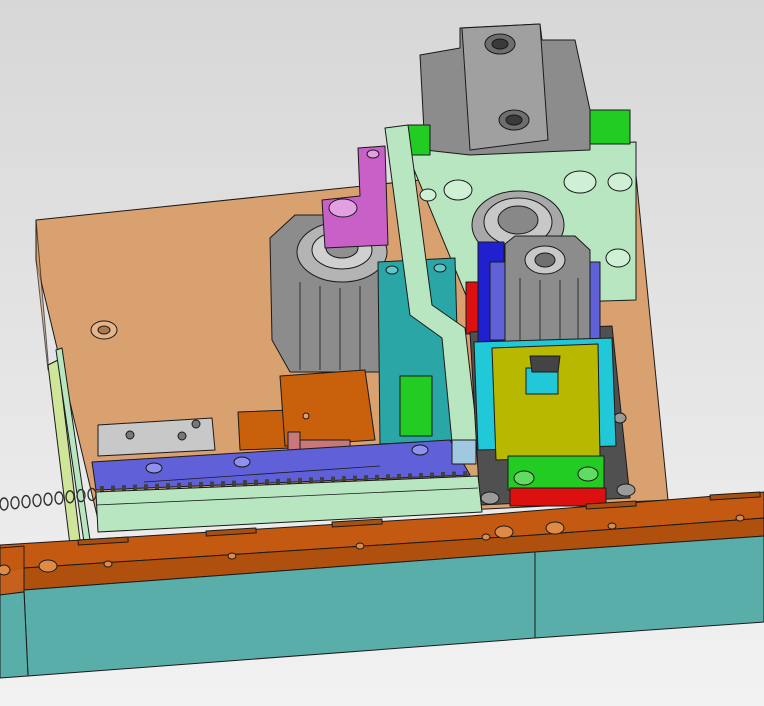 The height and width of the screenshot is (706, 764). I want to click on right-cylinder-port, so click(545, 260).